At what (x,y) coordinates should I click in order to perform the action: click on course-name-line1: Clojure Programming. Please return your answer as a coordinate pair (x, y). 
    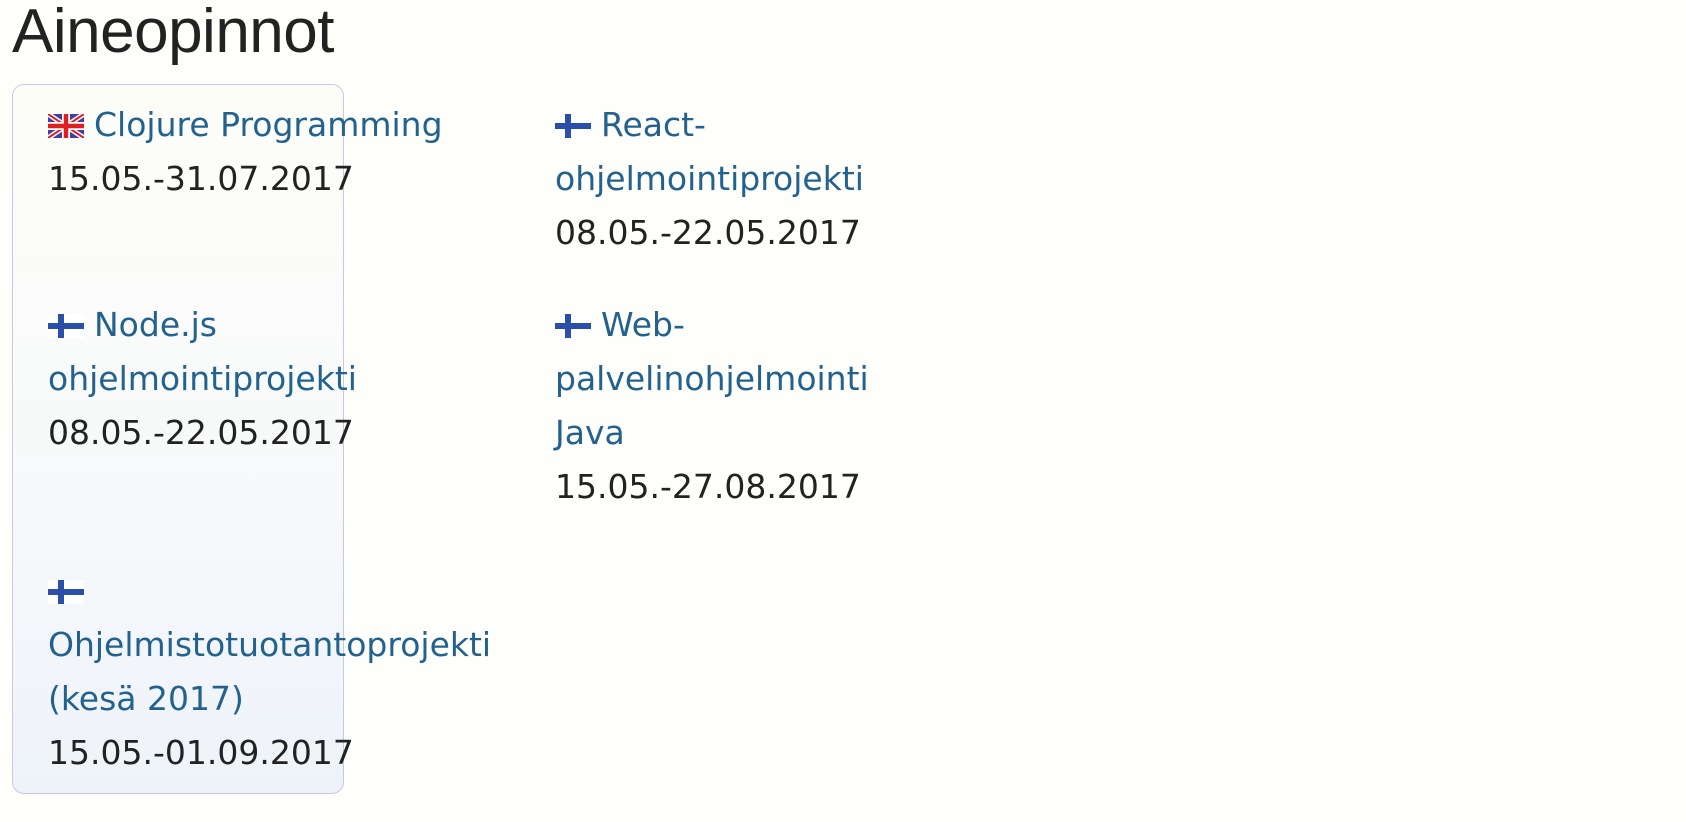
    Looking at the image, I should click on (268, 124).